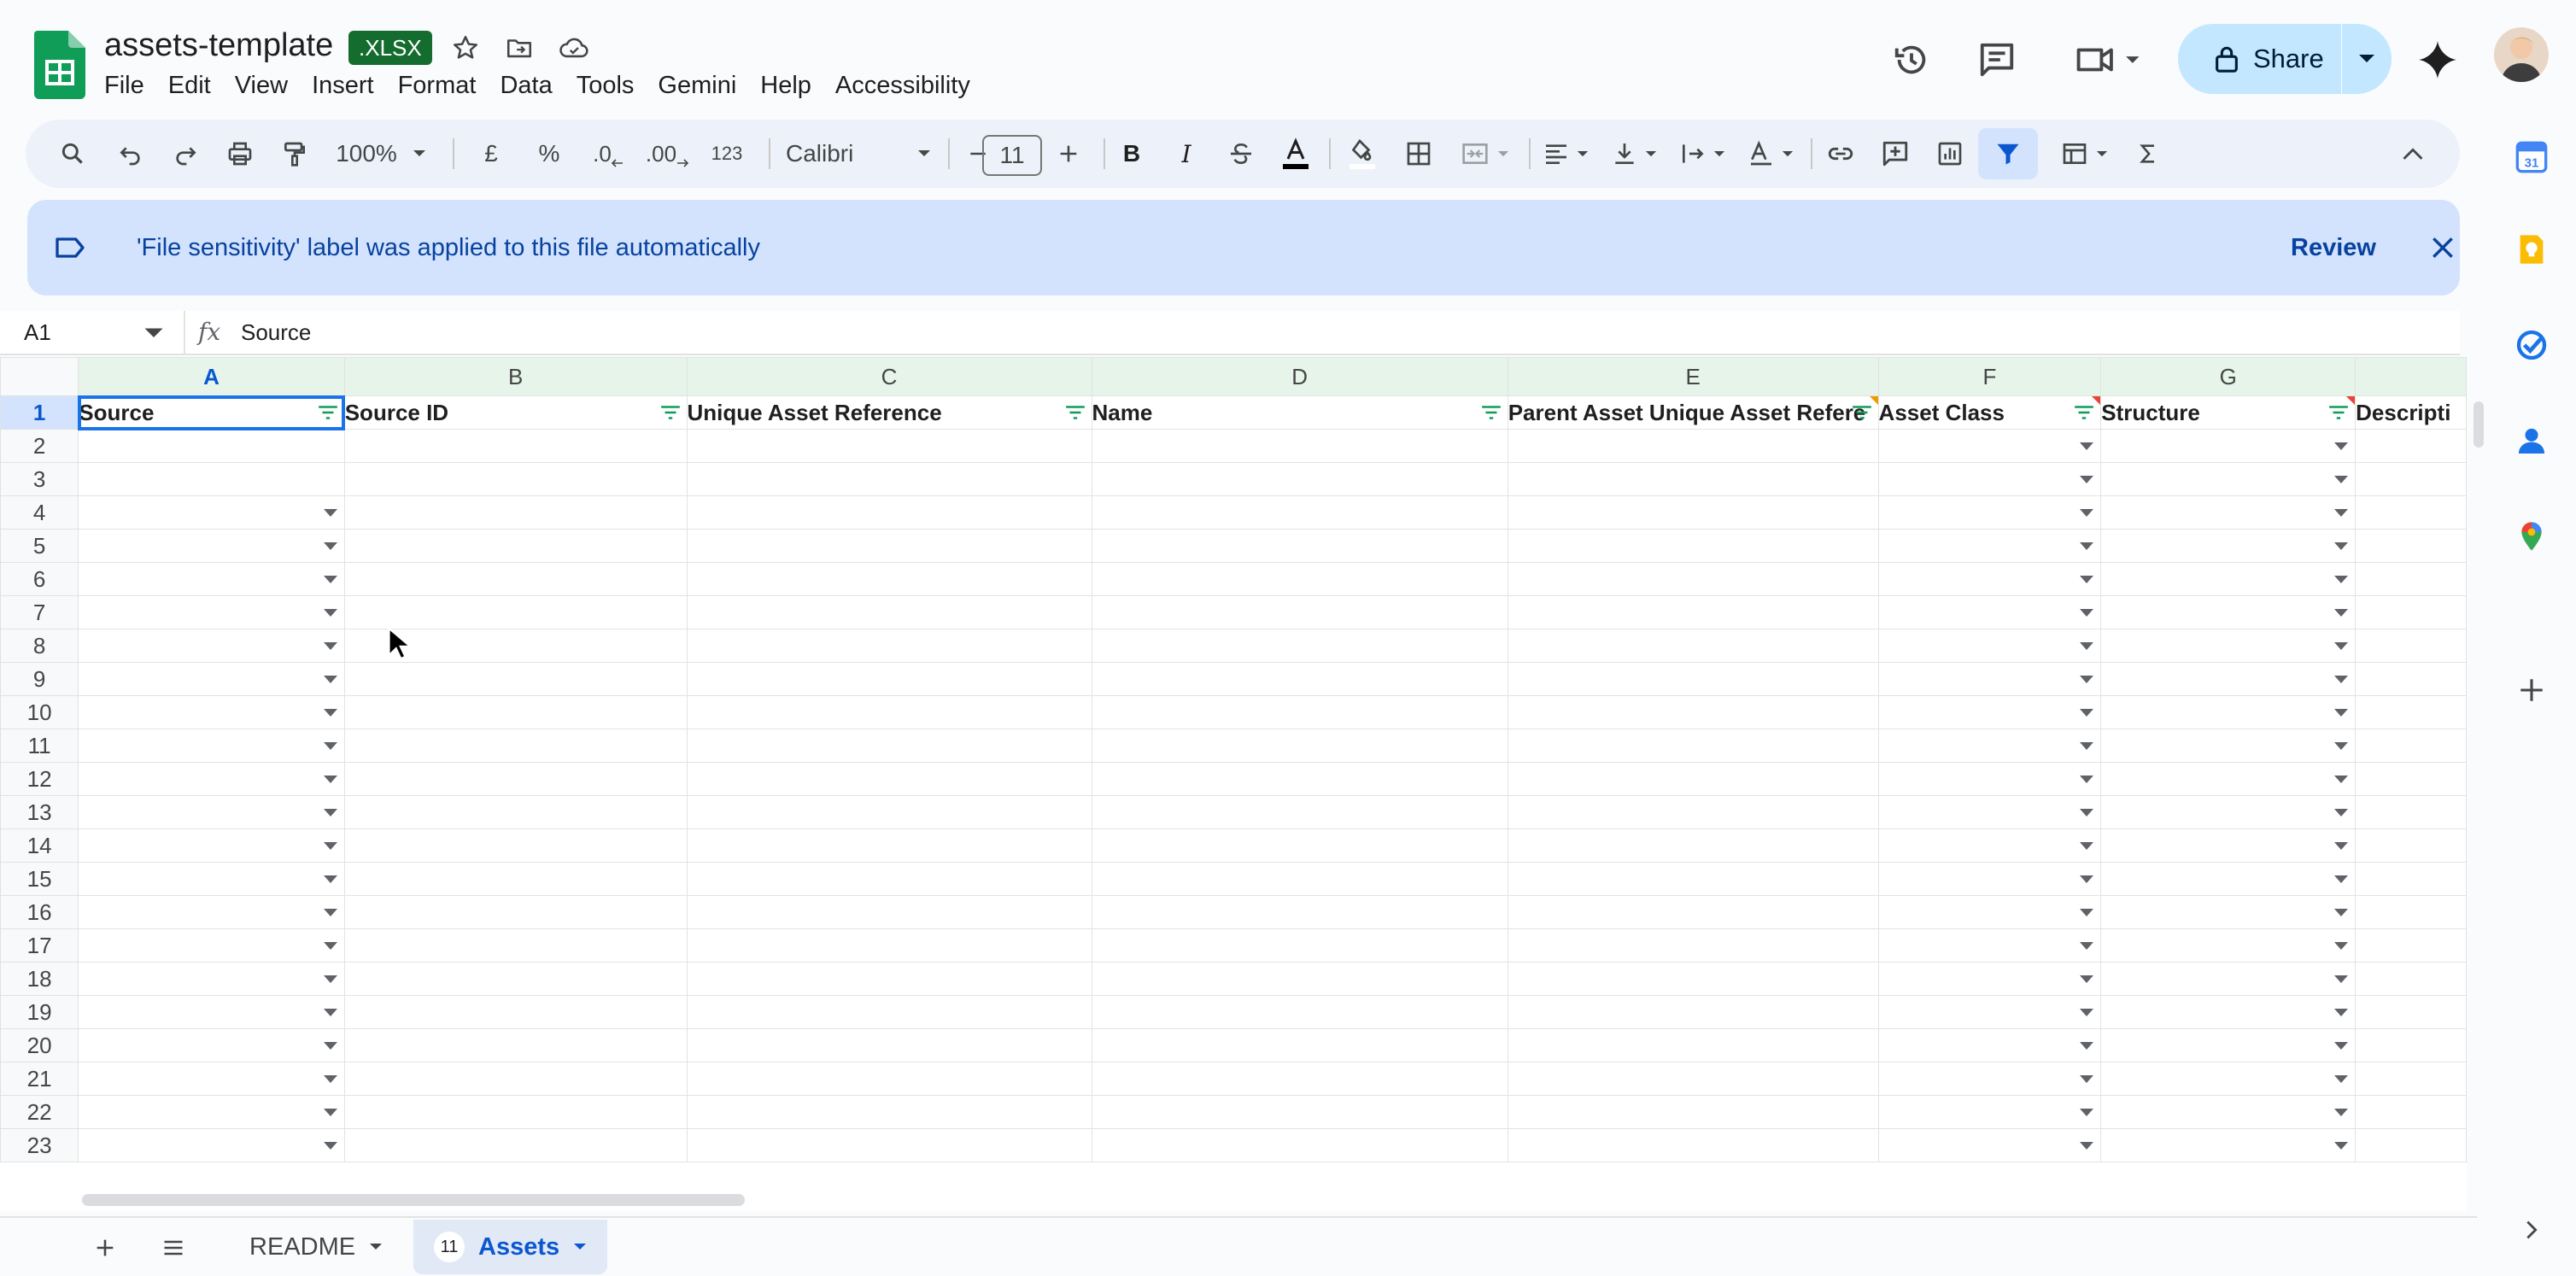  I want to click on sheets-logo-icon, so click(59, 65).